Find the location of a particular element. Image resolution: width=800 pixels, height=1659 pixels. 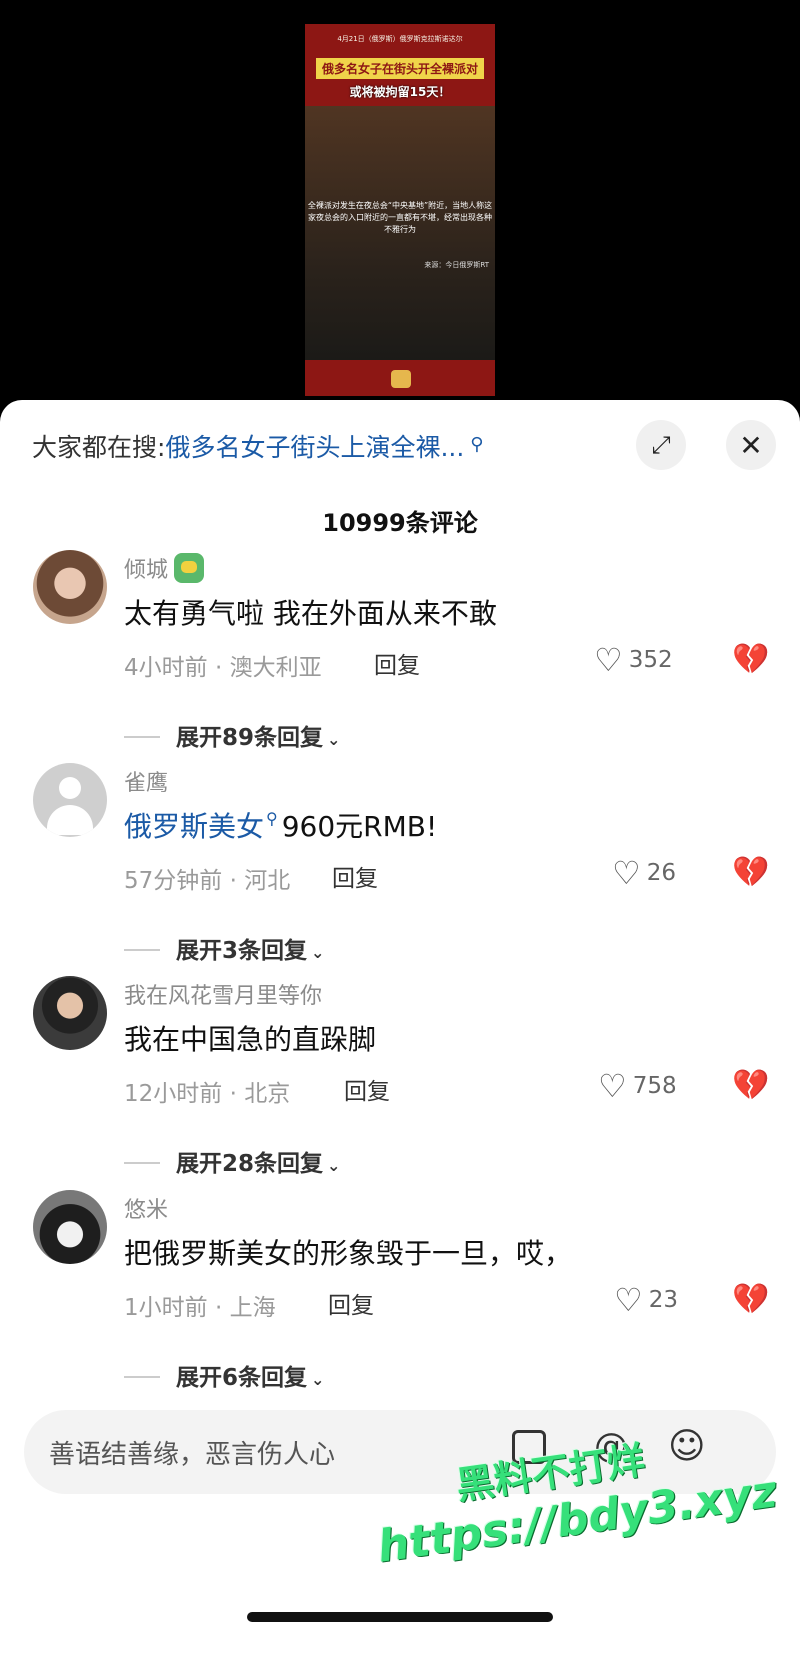

comment-text: 太有勇气啦 我在外面从来不敢 is located at coordinates (310, 613).